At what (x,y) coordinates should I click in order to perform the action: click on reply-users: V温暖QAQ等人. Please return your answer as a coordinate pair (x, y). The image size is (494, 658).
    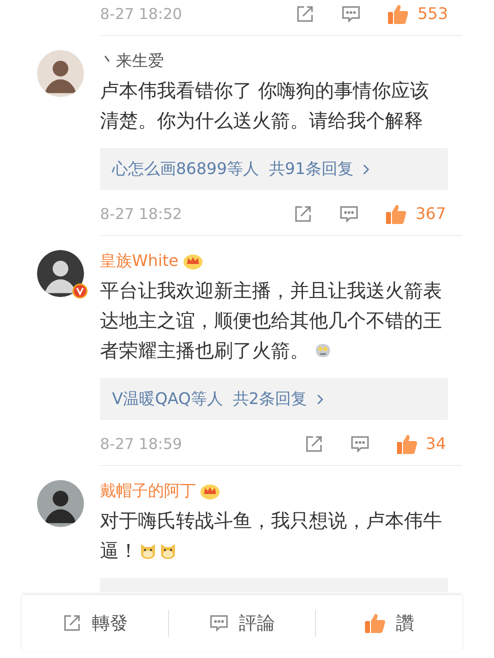
    Looking at the image, I should click on (167, 399).